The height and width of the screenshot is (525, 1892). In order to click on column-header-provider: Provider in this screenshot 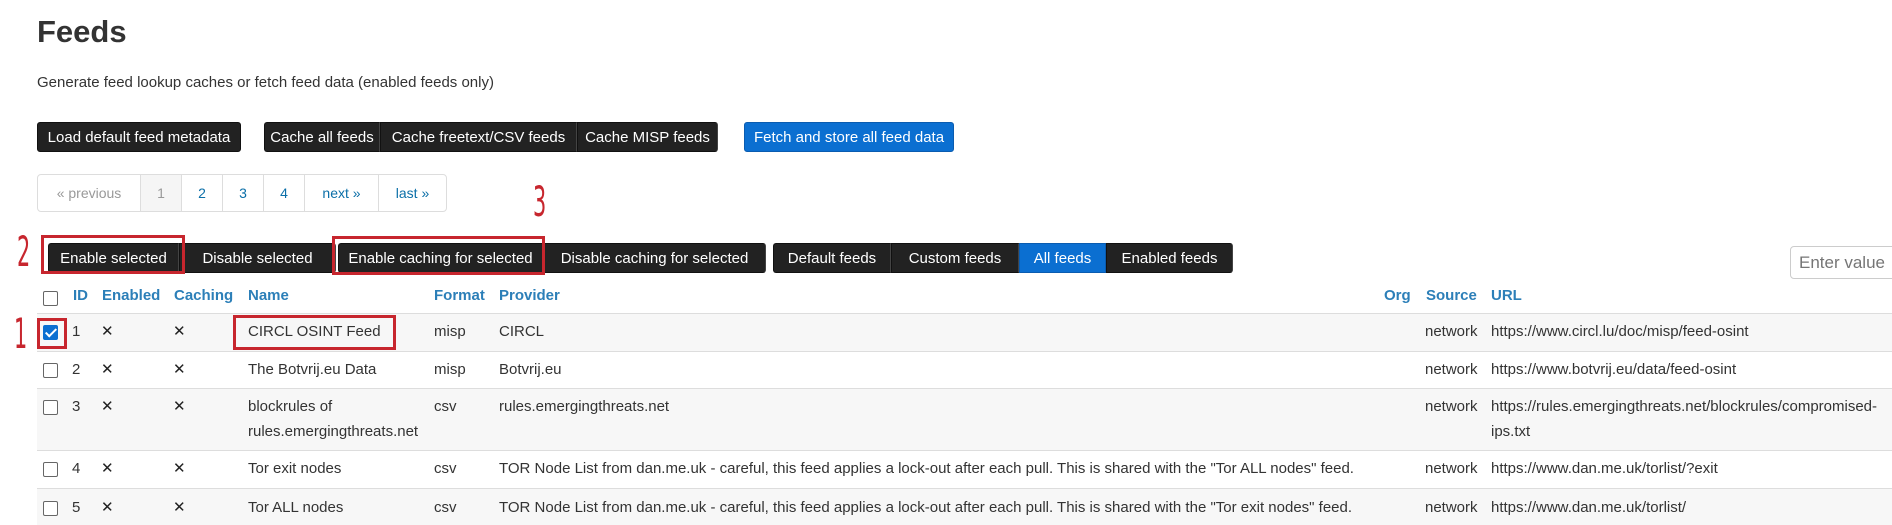, I will do `click(529, 295)`.